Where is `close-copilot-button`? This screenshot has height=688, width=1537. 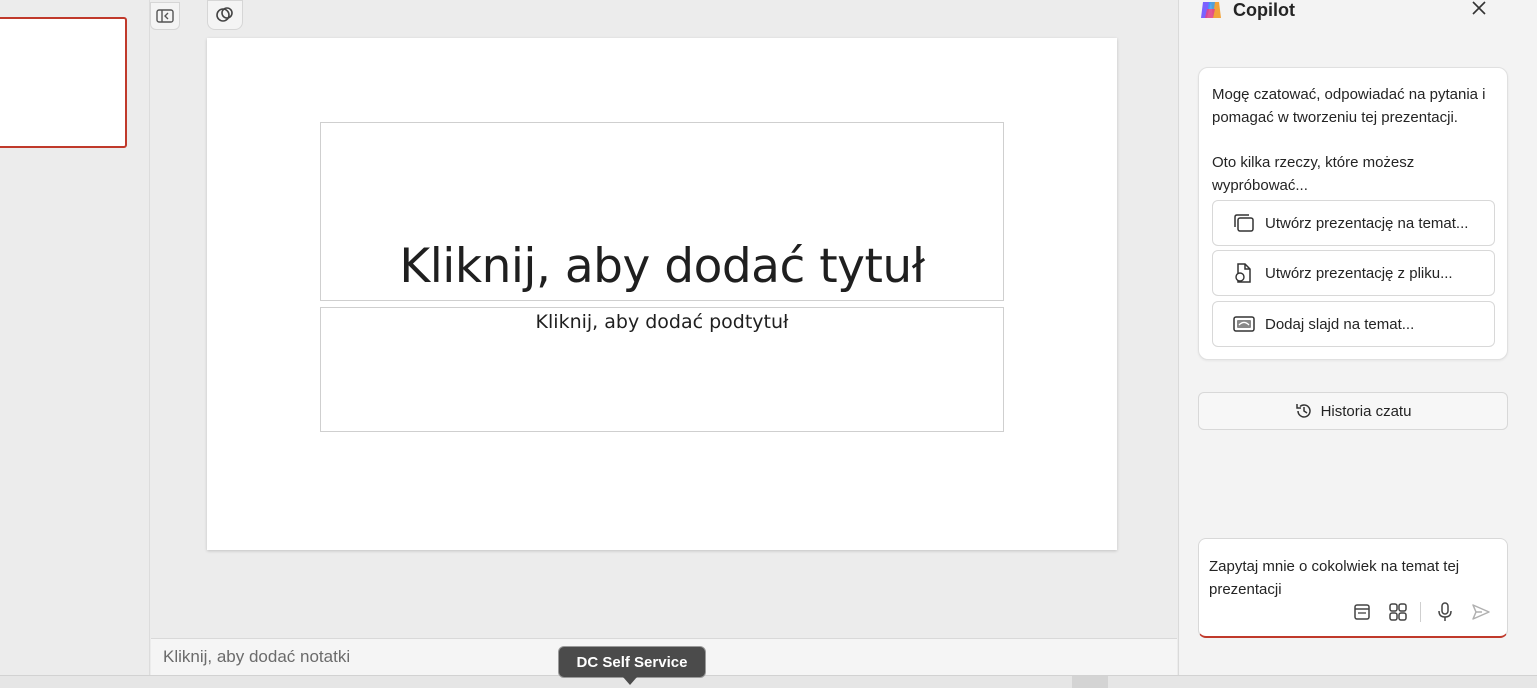
close-copilot-button is located at coordinates (1479, 11).